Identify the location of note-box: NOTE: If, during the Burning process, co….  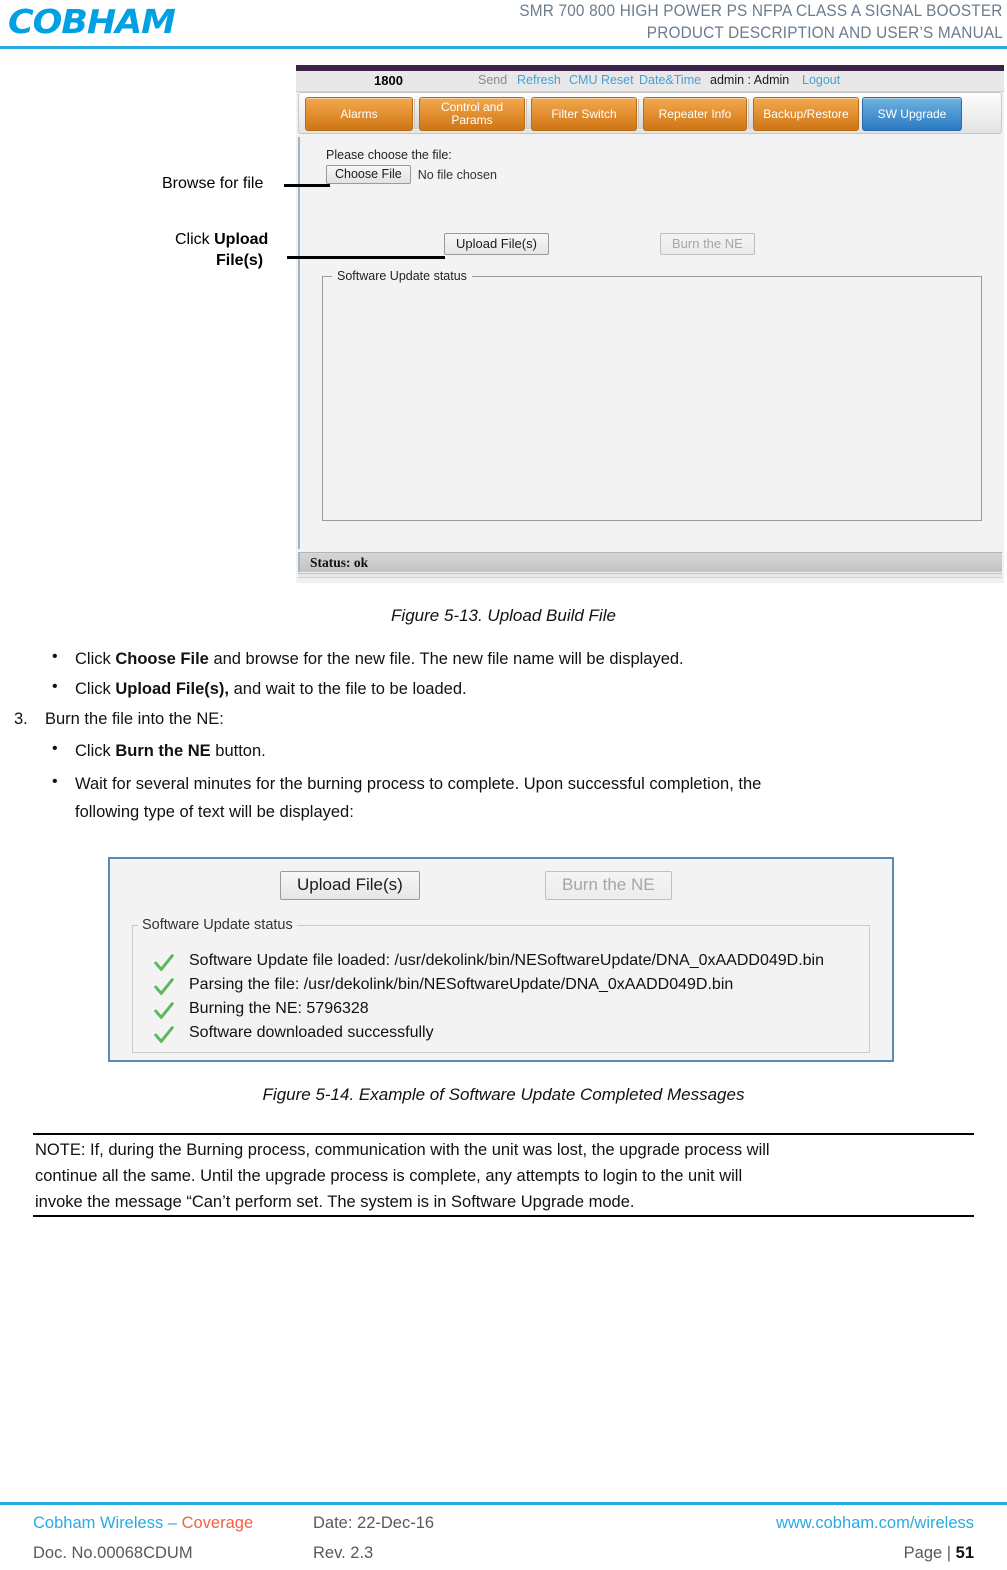
(503, 1175).